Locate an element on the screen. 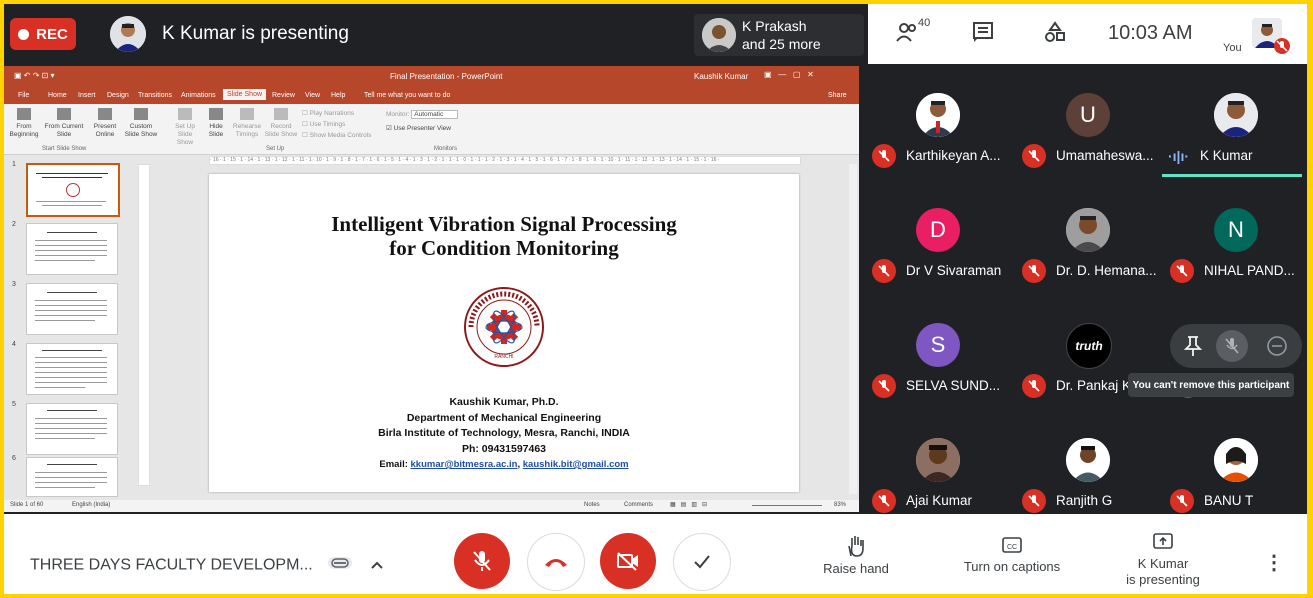  from-beginning-label: From Beginning is located at coordinates (24, 130).